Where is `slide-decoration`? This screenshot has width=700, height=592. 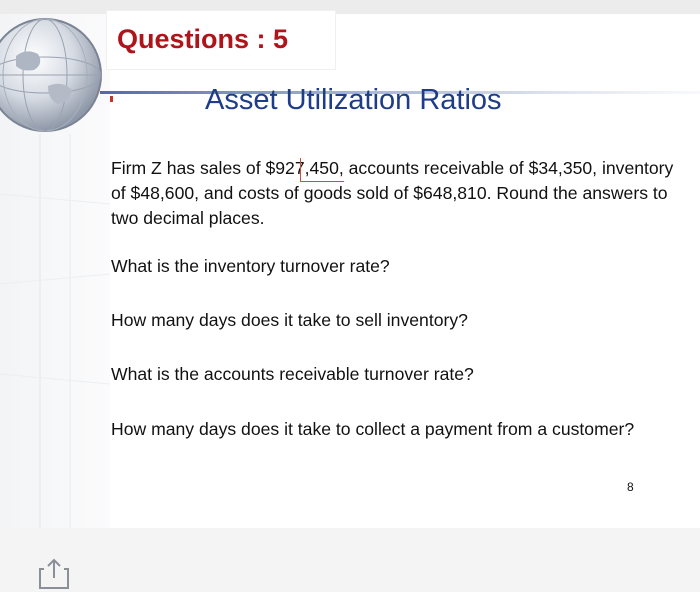 slide-decoration is located at coordinates (55, 271).